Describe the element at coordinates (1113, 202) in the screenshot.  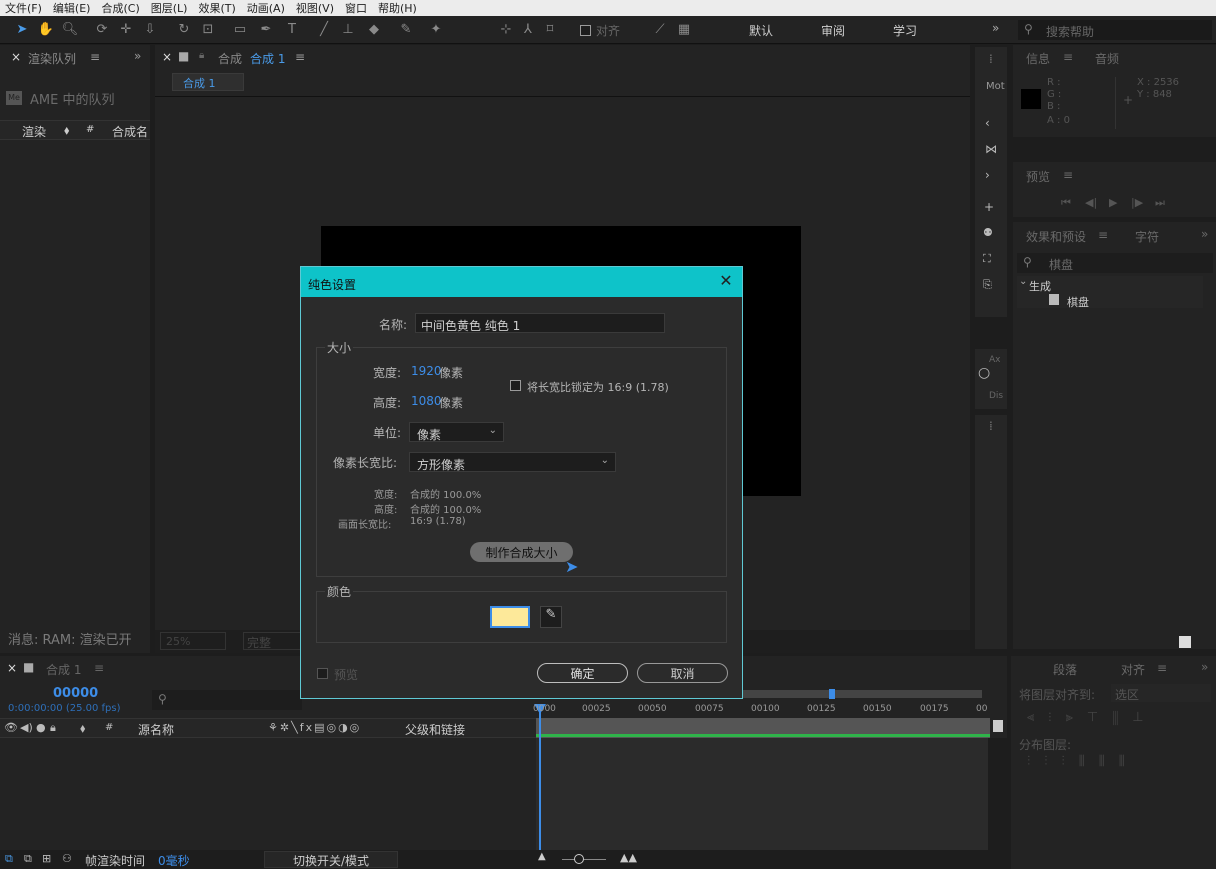
I see `play-icon: ▶` at that location.